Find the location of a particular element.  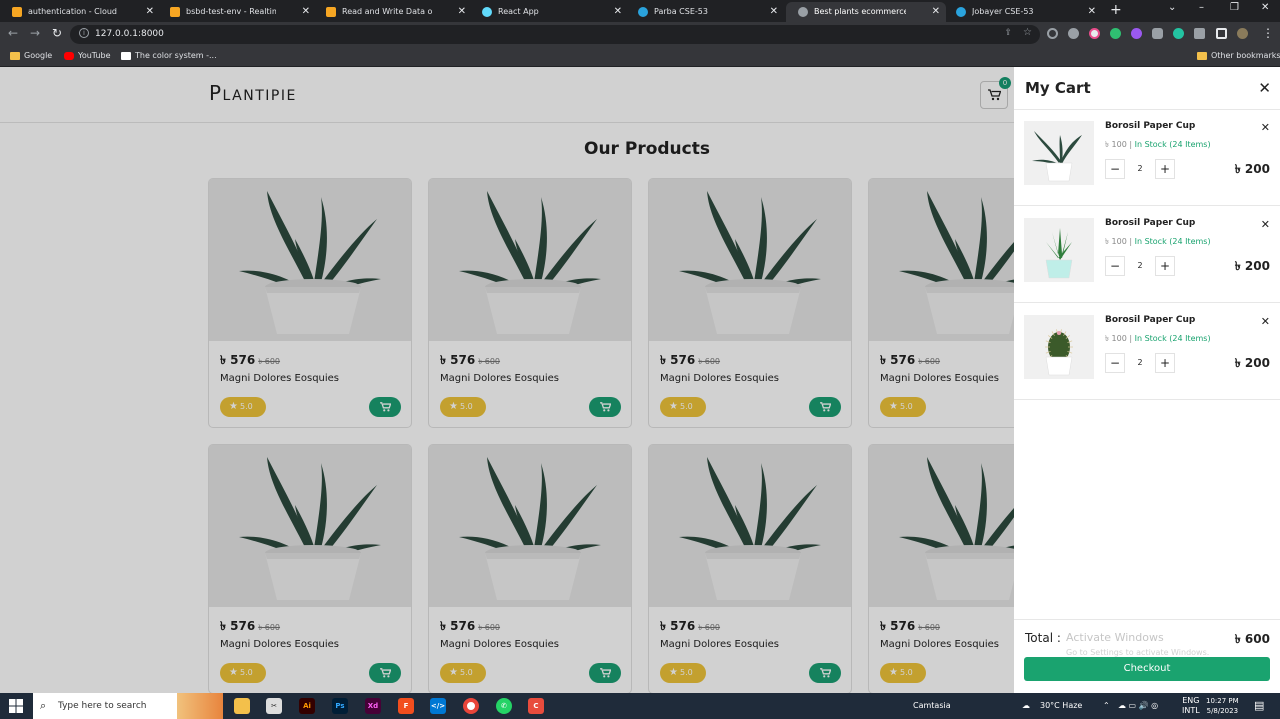

new-tab-button: + is located at coordinates (1116, 10).